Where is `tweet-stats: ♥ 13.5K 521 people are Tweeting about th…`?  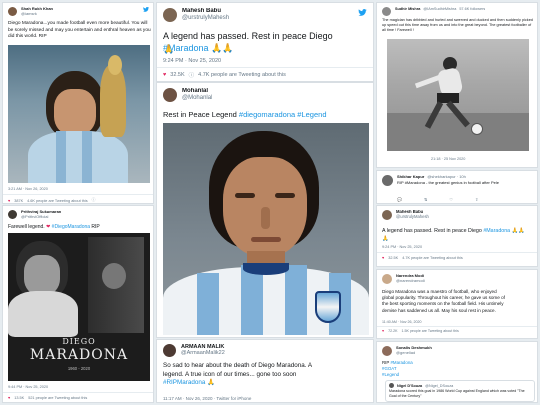
tweet-stats: ♥ 13.5K 521 people are Tweeting about th… is located at coordinates (47, 398).